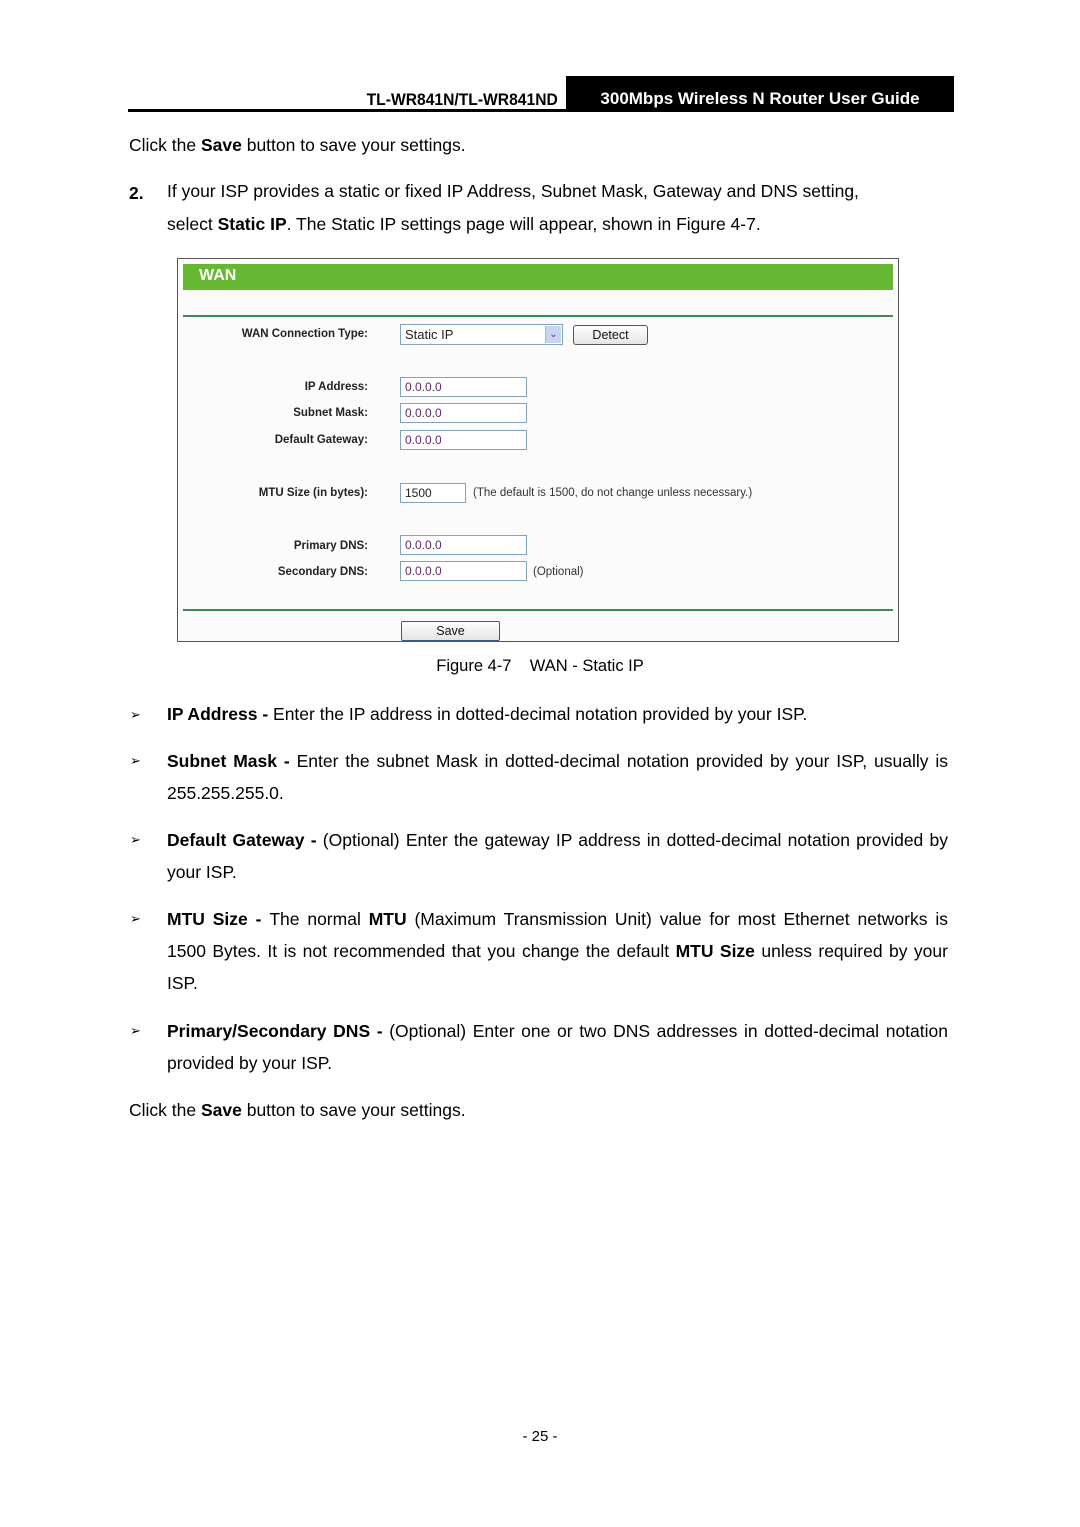 Image resolution: width=1080 pixels, height=1527 pixels. Describe the element at coordinates (218, 919) in the screenshot. I see `bullet-term: MTU Size -` at that location.